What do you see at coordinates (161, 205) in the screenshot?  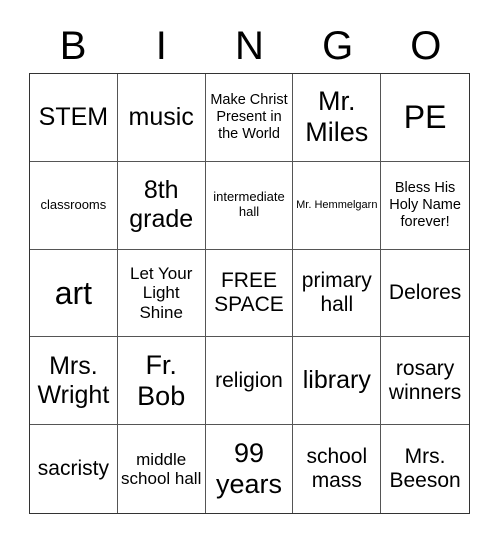 I see `bingo-cell: 8th grade` at bounding box center [161, 205].